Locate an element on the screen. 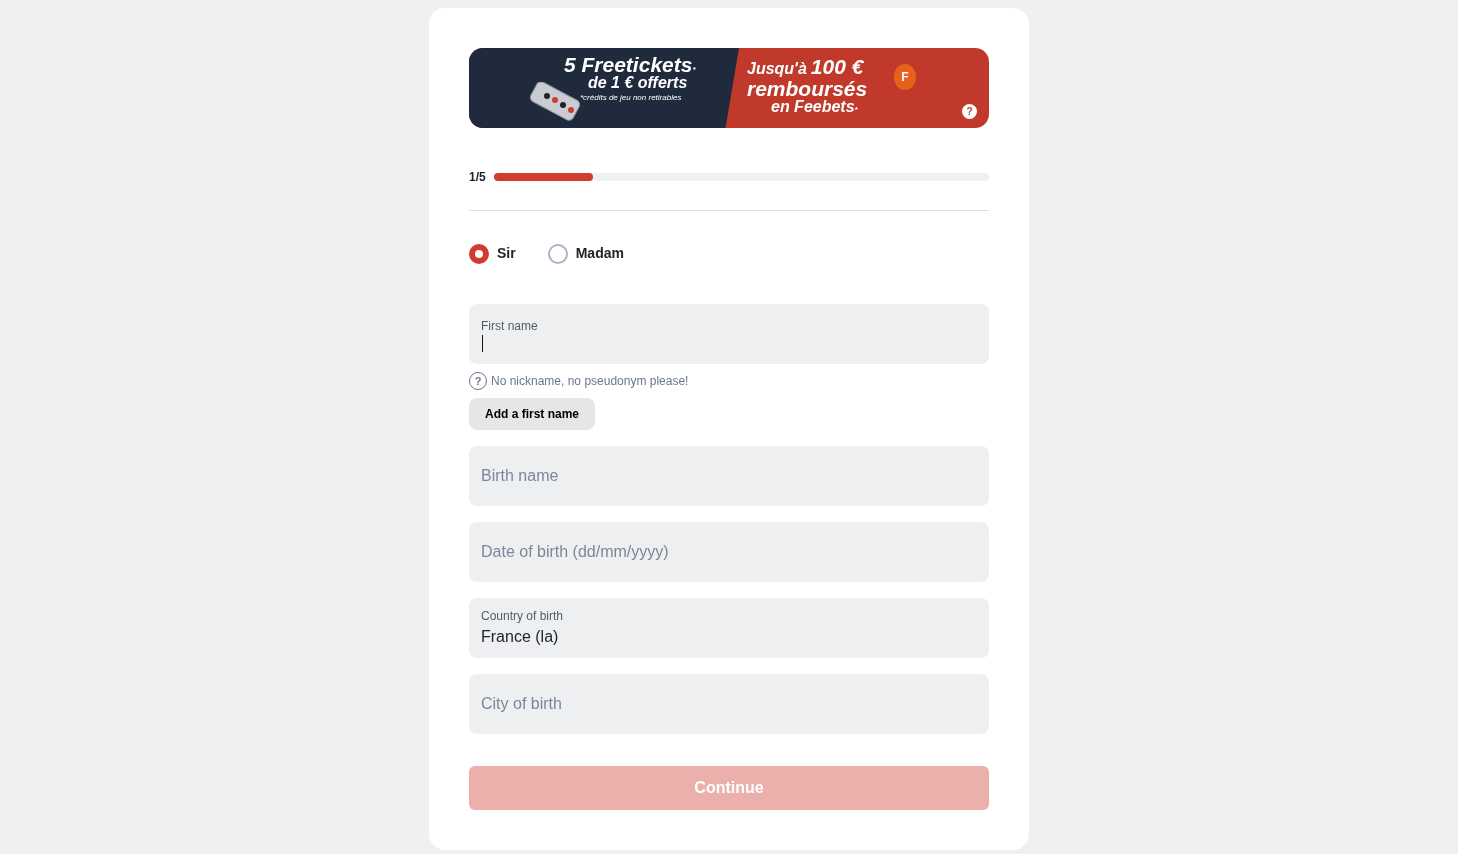  coin-icon: F is located at coordinates (905, 77).